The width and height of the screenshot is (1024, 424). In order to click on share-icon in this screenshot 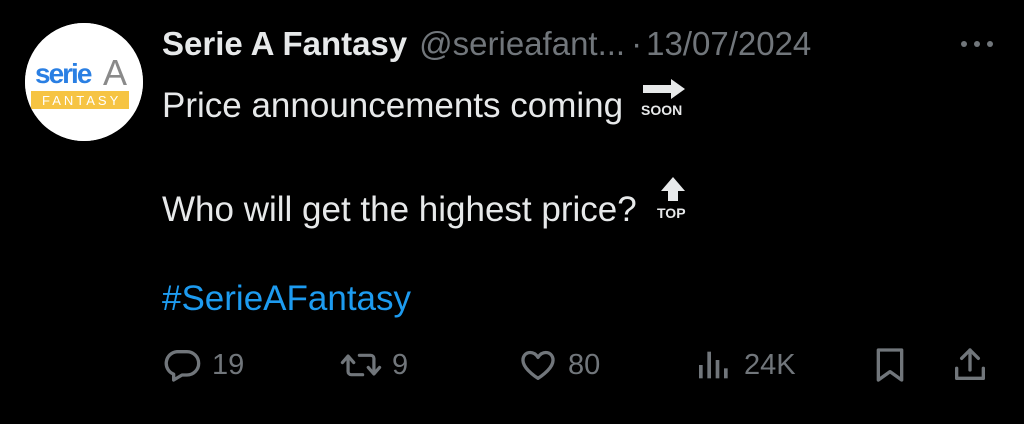, I will do `click(970, 364)`.